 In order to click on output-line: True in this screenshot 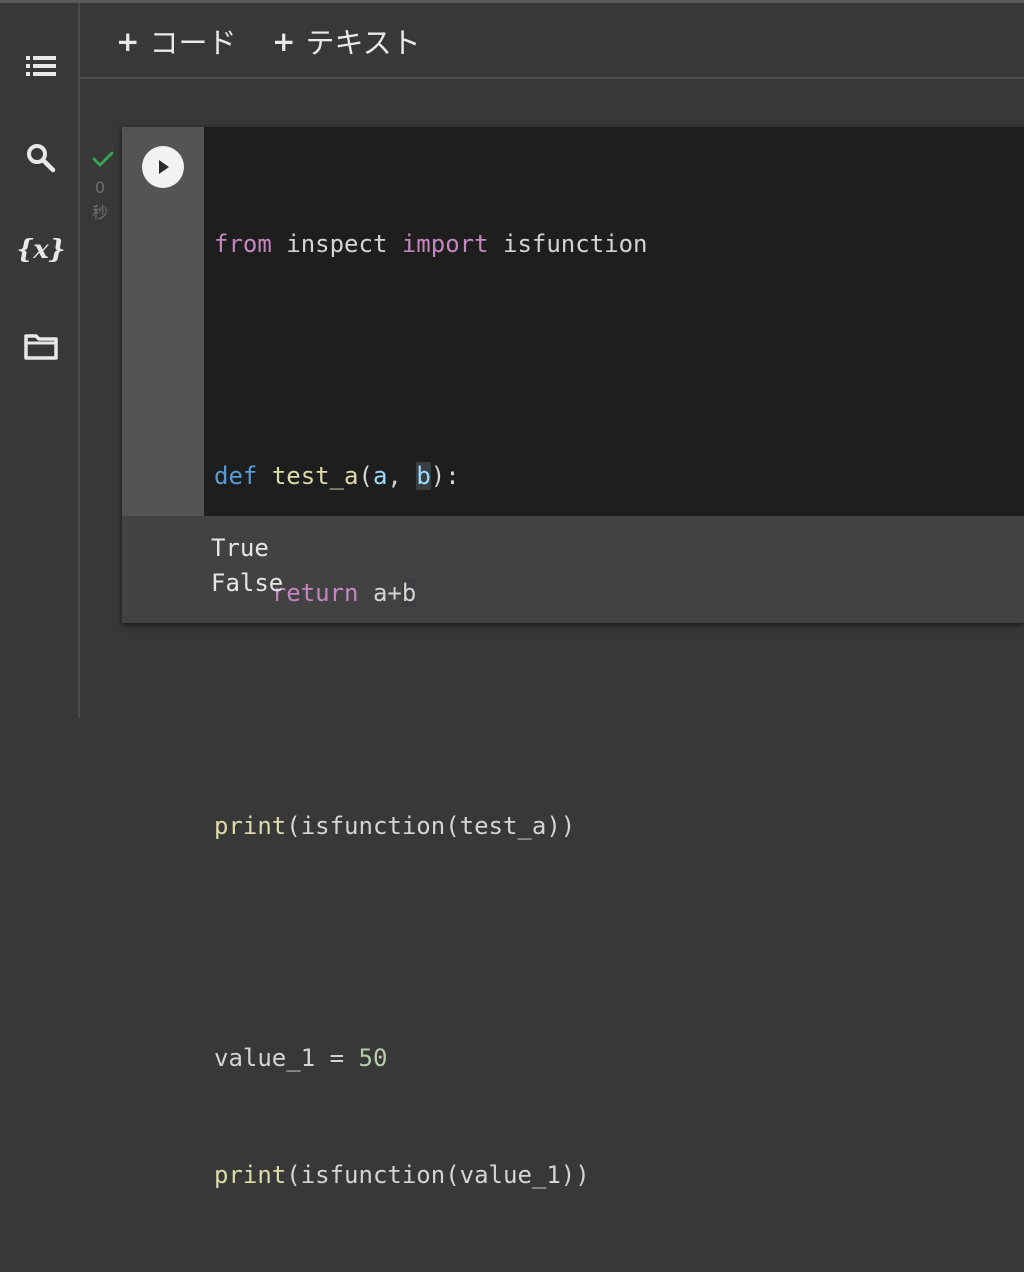, I will do `click(240, 548)`.